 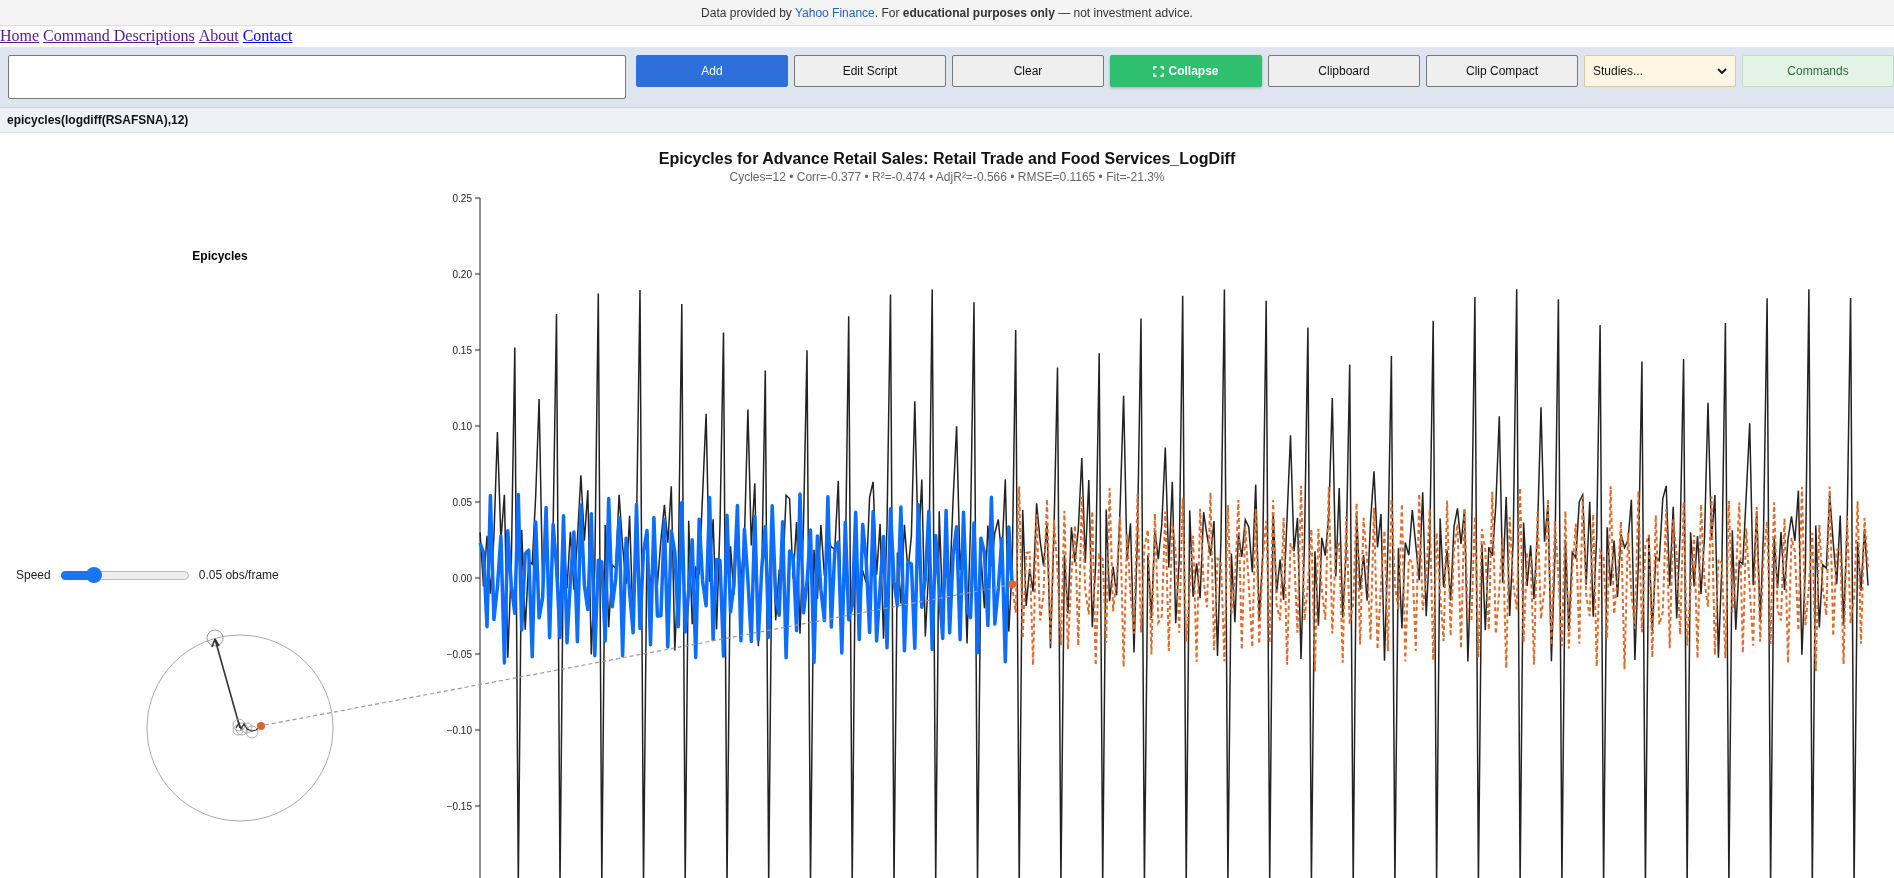 I want to click on axis-tick-label: 0.00, so click(x=462, y=578).